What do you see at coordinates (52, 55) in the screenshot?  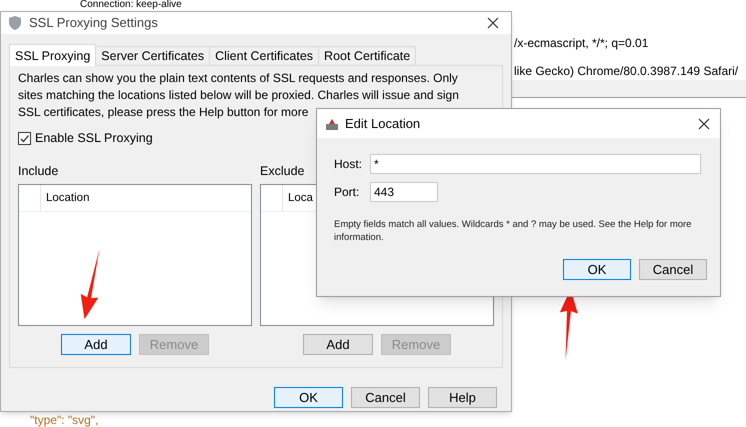 I see `tab: SSL Proxying` at bounding box center [52, 55].